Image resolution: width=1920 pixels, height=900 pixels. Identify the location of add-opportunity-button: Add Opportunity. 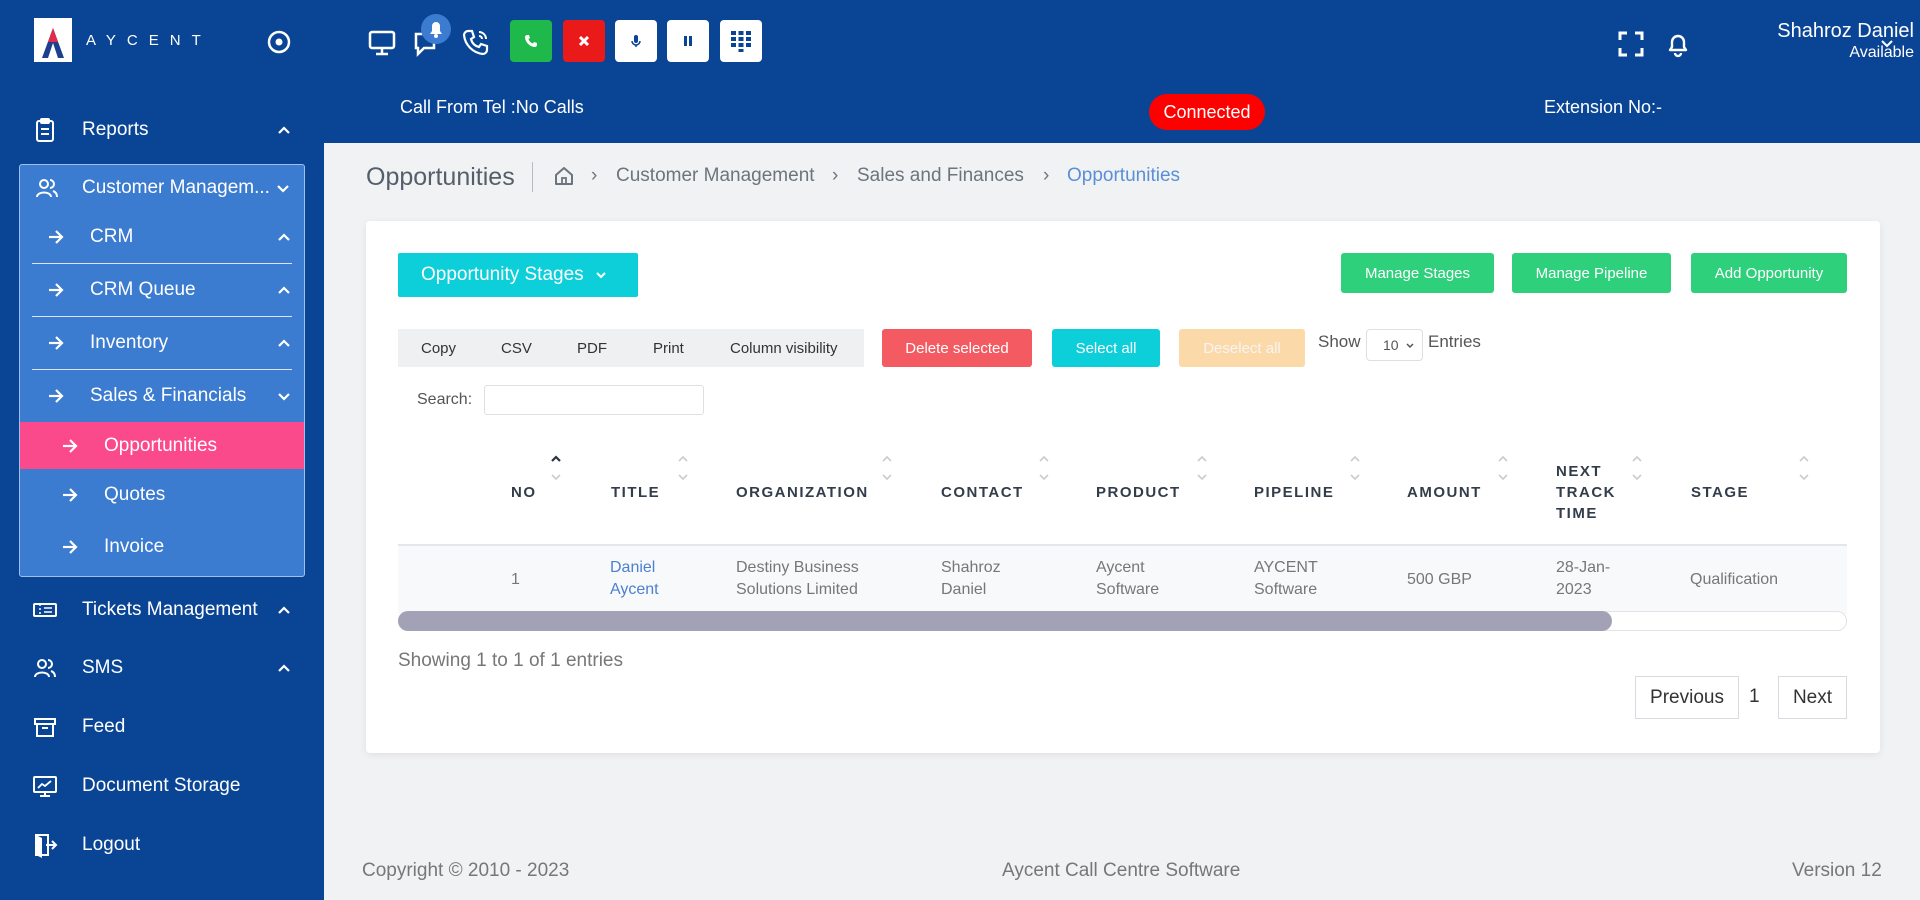
(1769, 273).